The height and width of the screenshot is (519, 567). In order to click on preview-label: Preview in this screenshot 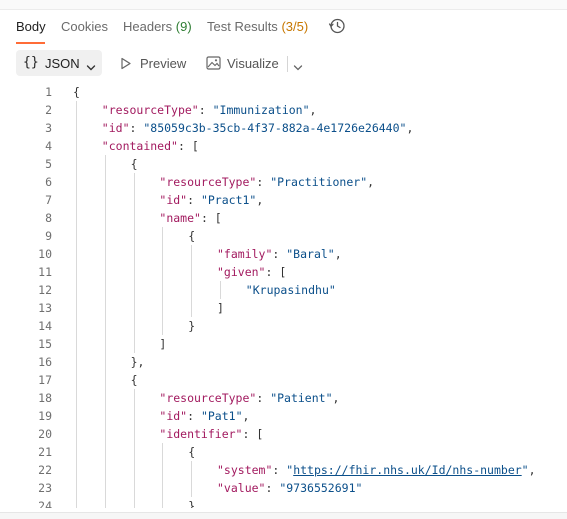, I will do `click(163, 63)`.